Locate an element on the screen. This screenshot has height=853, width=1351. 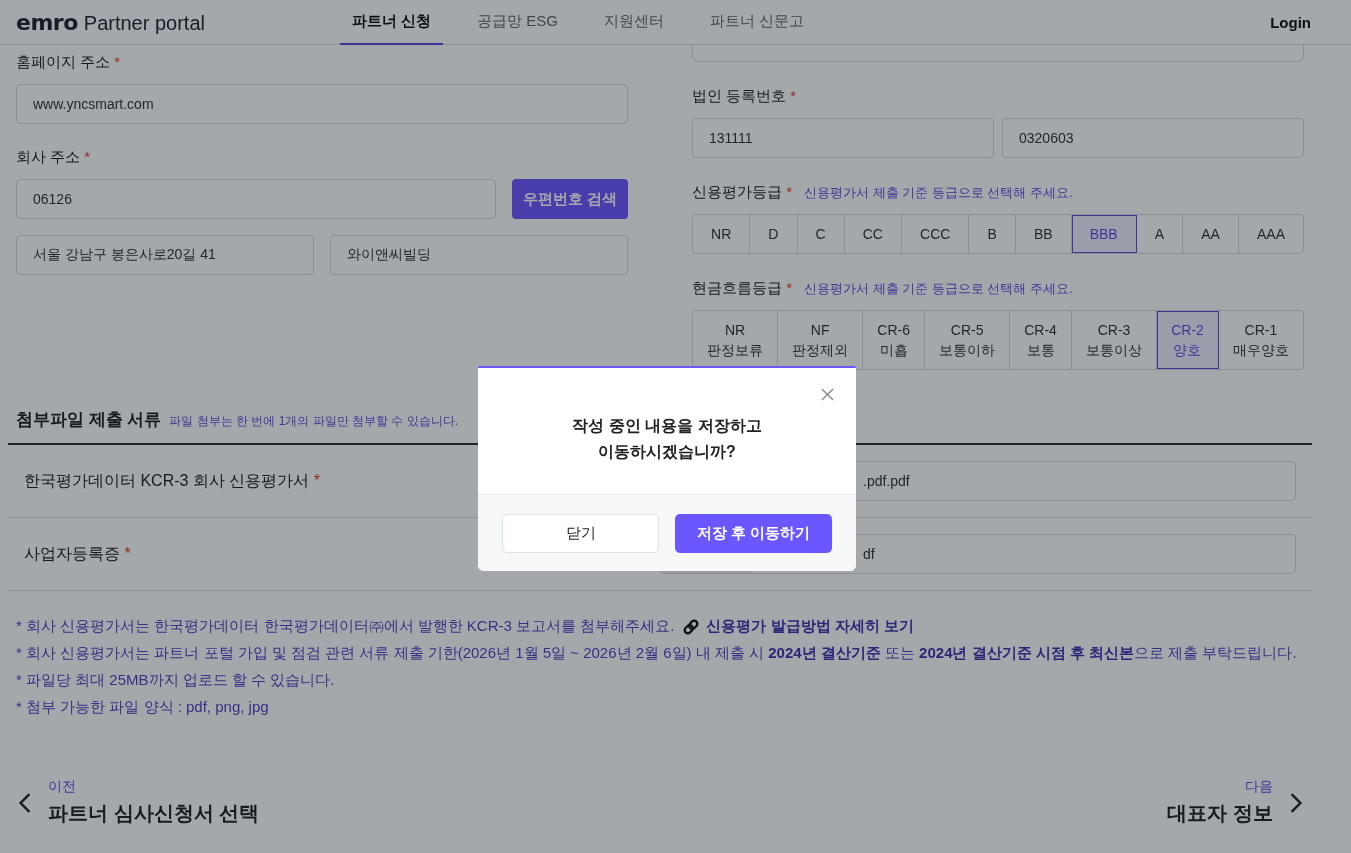
pager-caption: 다음 is located at coordinates (1259, 787).